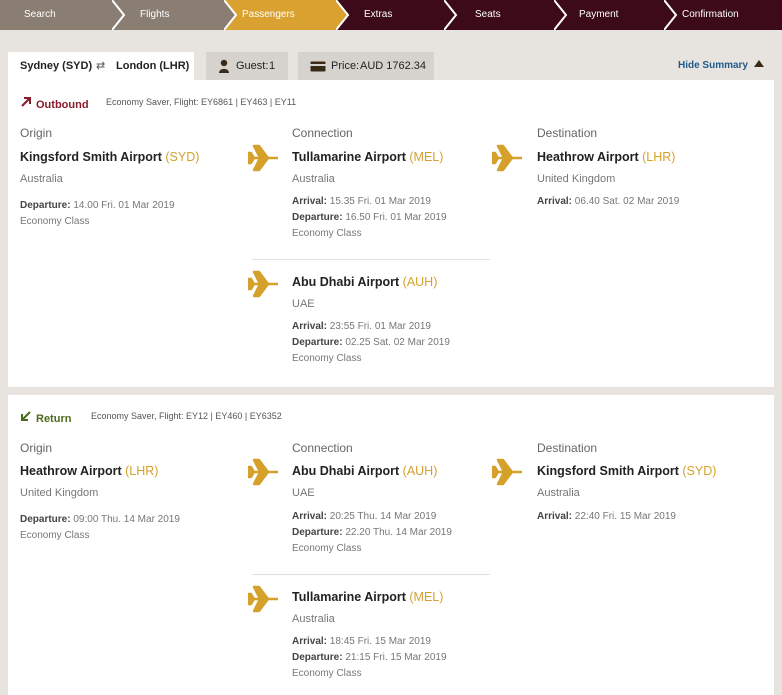  I want to click on departure-time: 16.50 Fri. 01 Mar 2019, so click(396, 217).